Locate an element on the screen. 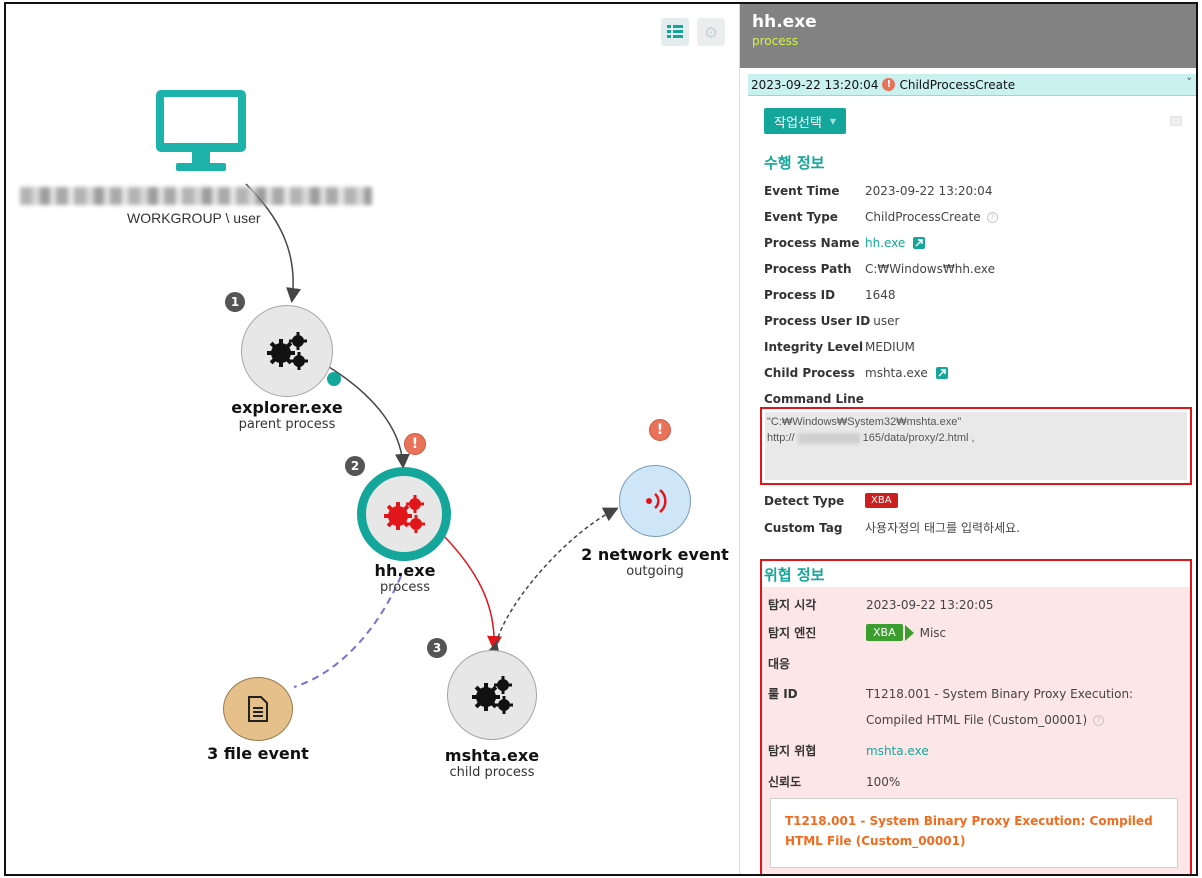  exec-info-title: 수행 정보 is located at coordinates (794, 163).